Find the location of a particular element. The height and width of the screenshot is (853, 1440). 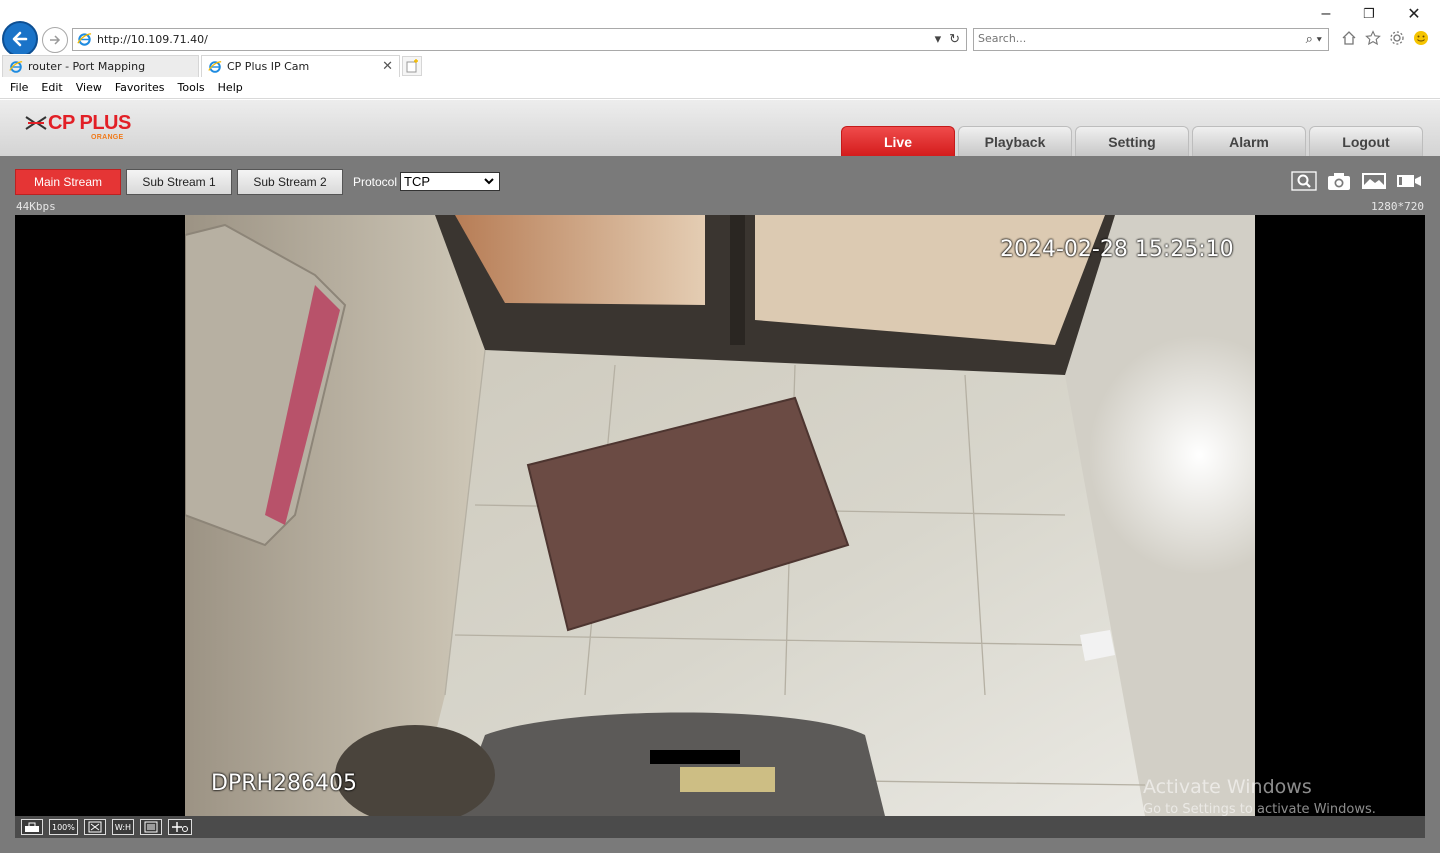

camera-icon is located at coordinates (1338, 181).